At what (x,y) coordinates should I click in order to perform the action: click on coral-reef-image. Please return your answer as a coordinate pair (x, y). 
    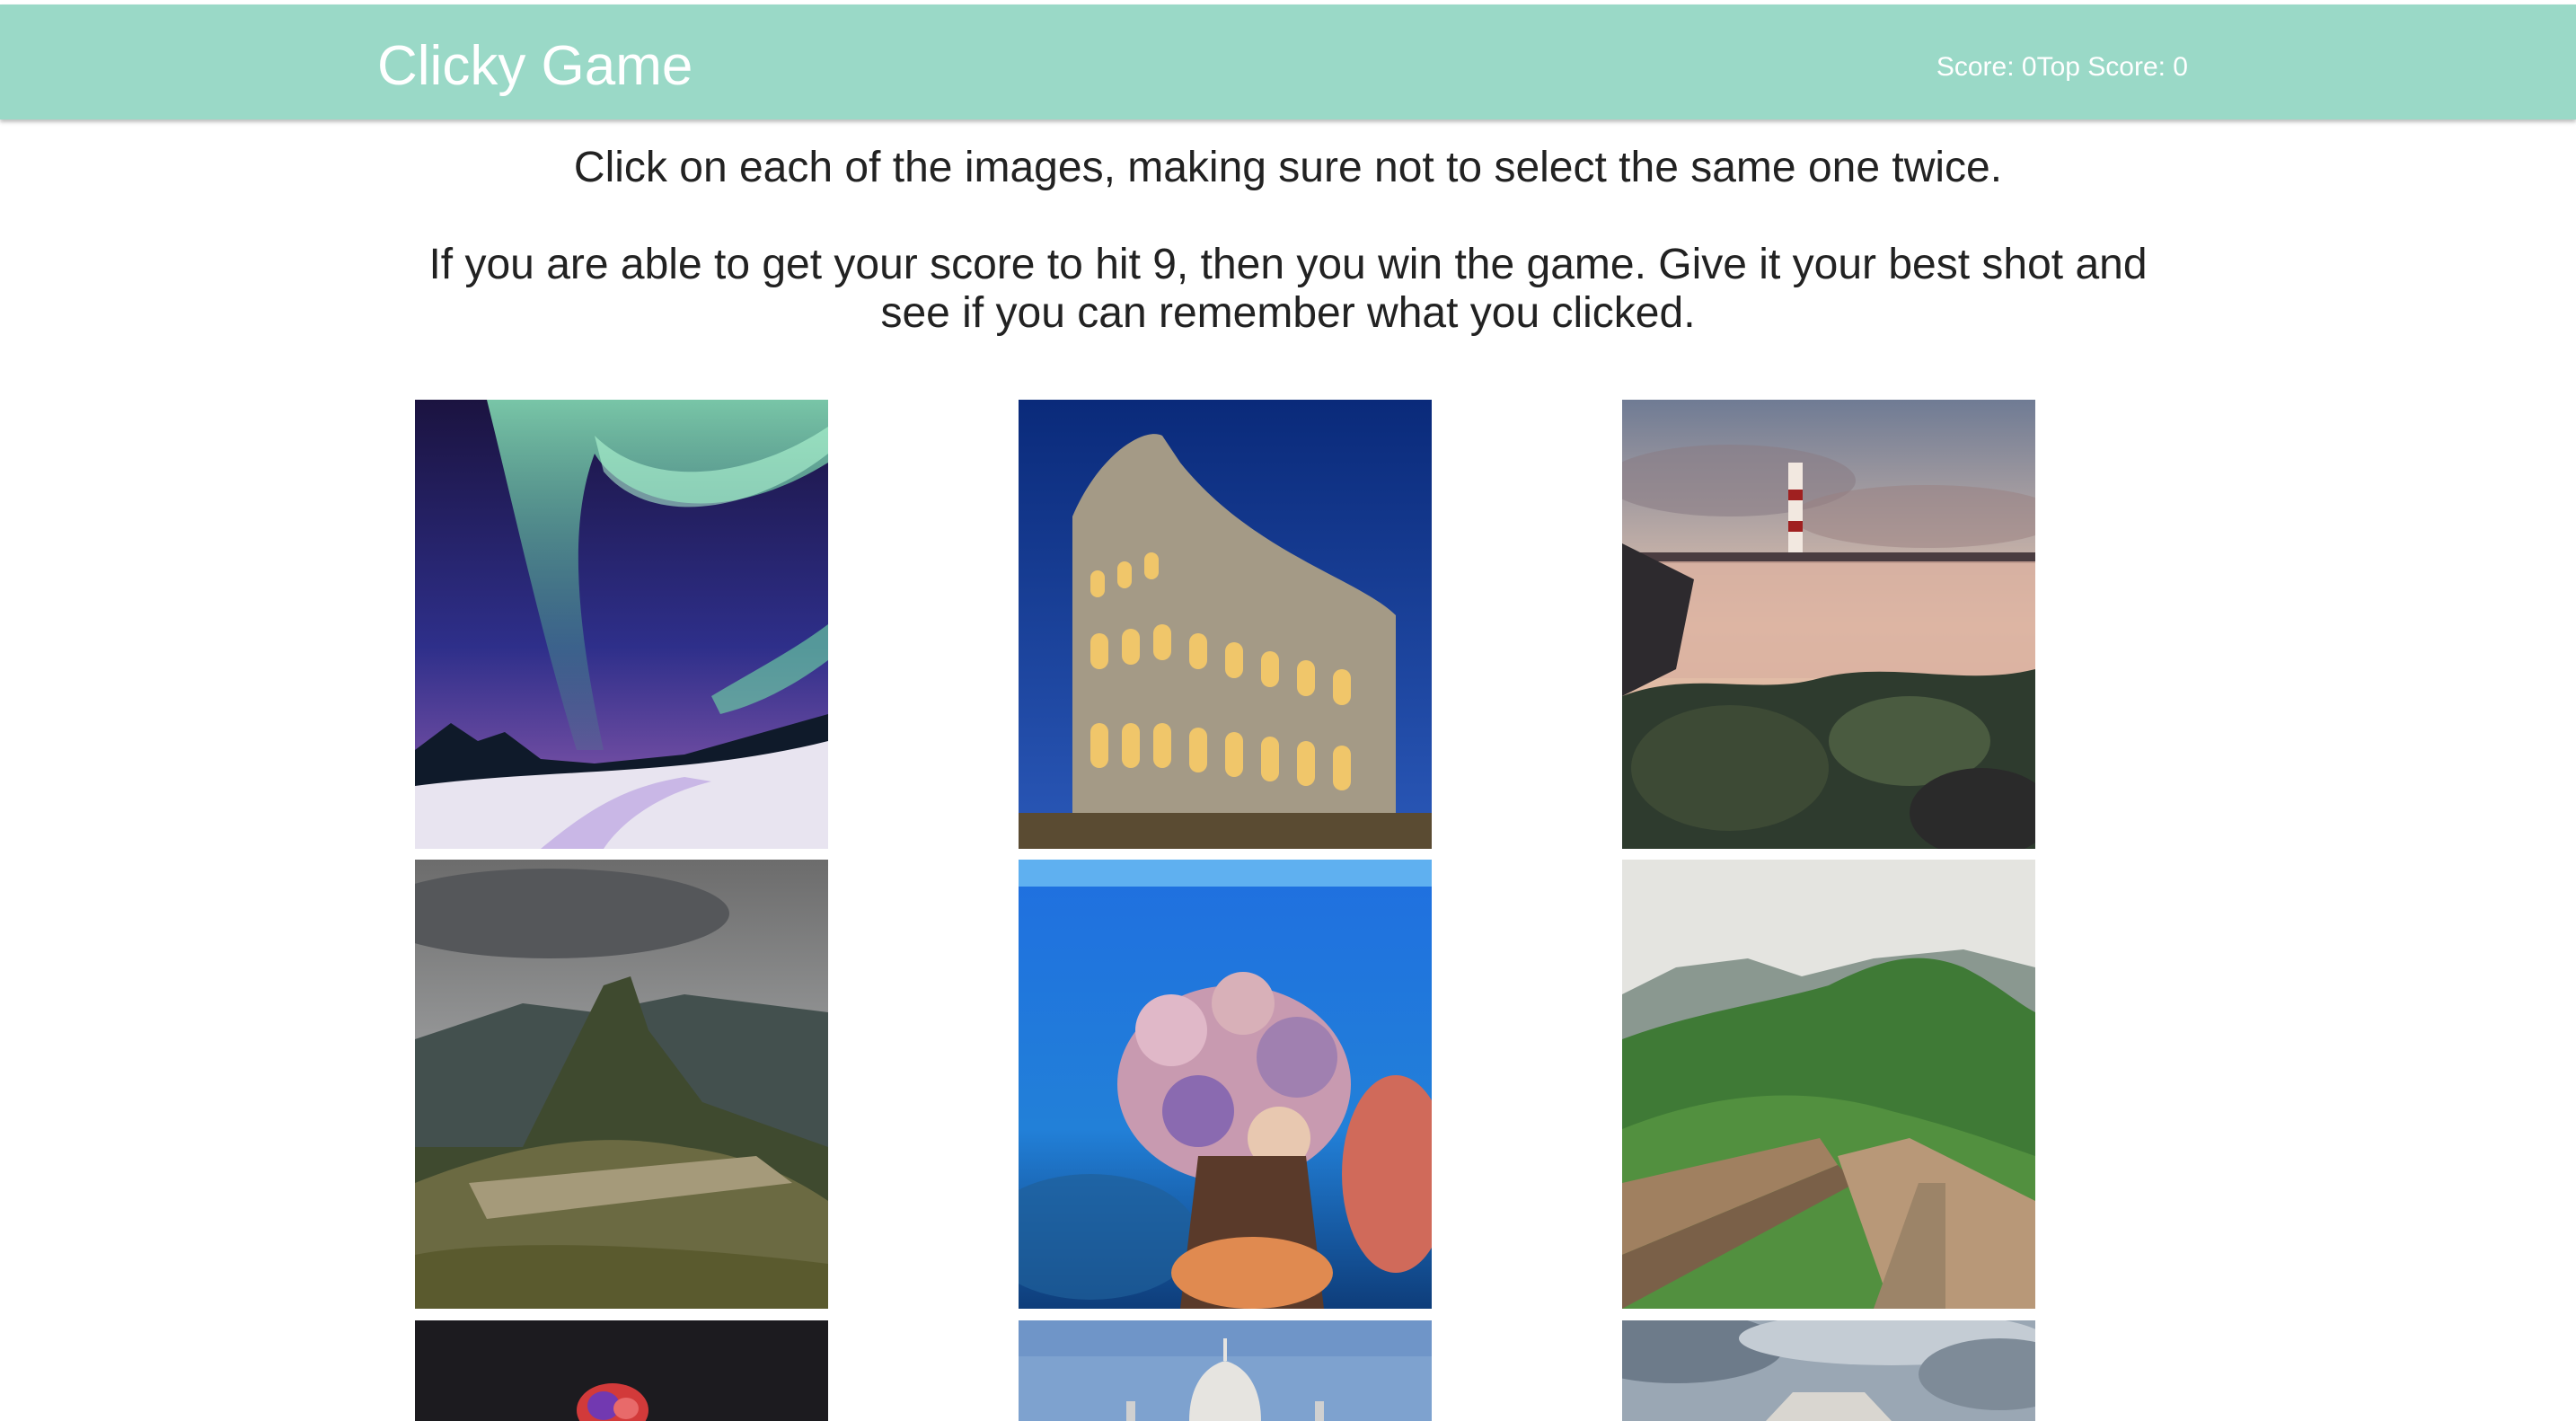
    Looking at the image, I should click on (1225, 1084).